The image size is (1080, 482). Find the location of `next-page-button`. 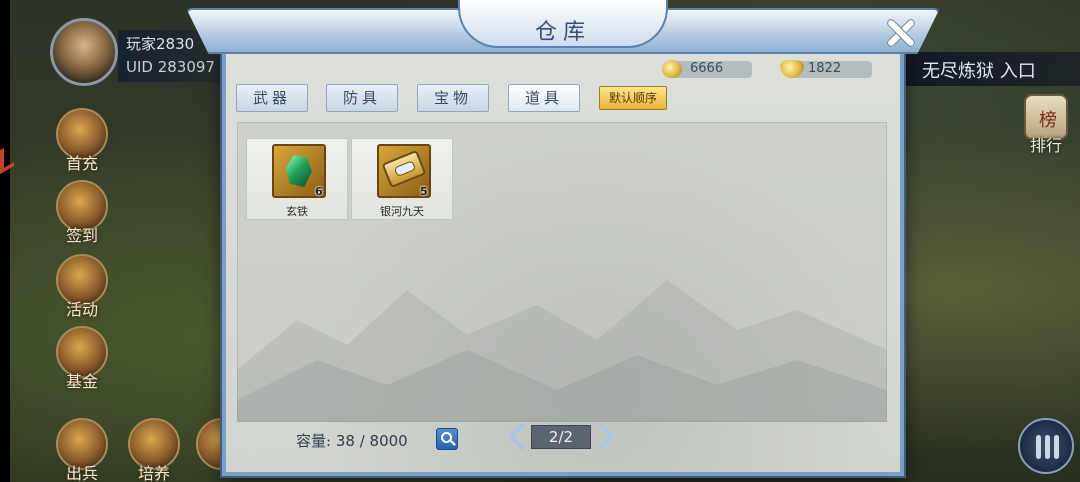

next-page-button is located at coordinates (607, 437).